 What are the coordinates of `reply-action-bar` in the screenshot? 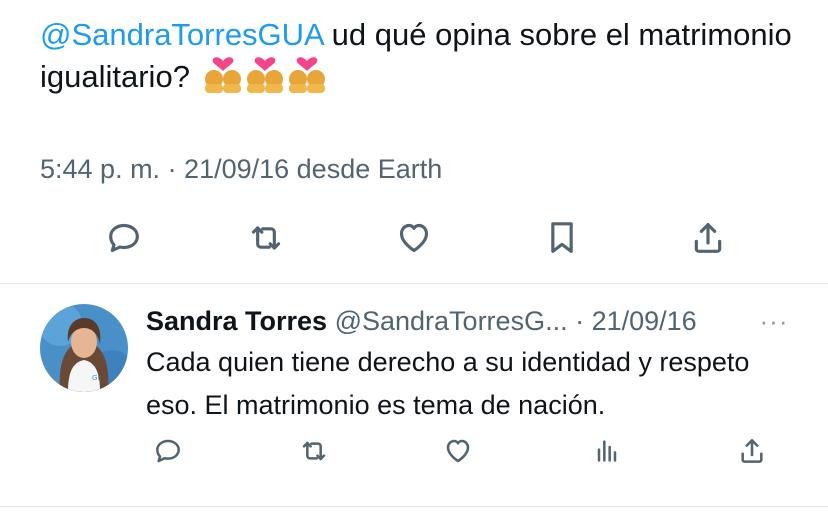 It's located at (414, 451).